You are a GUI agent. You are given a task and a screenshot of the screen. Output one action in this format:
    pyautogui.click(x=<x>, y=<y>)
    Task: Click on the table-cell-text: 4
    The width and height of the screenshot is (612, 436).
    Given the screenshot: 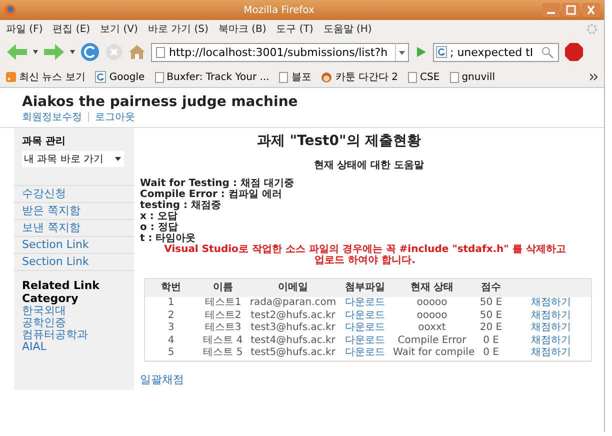 What is the action you would take?
    pyautogui.click(x=171, y=340)
    